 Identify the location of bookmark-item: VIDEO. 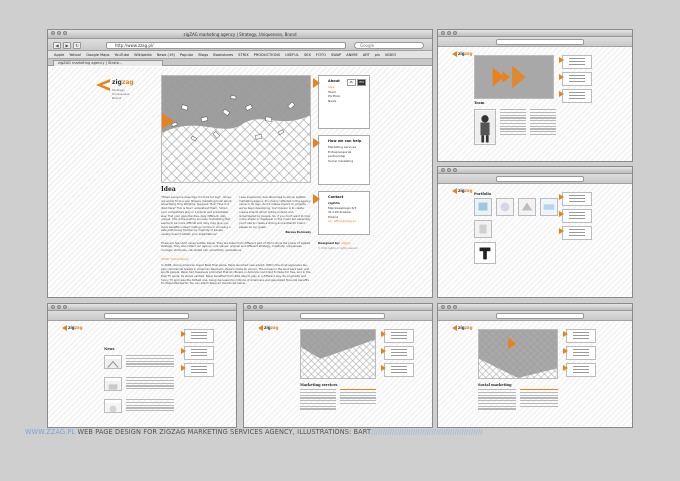
(390, 54).